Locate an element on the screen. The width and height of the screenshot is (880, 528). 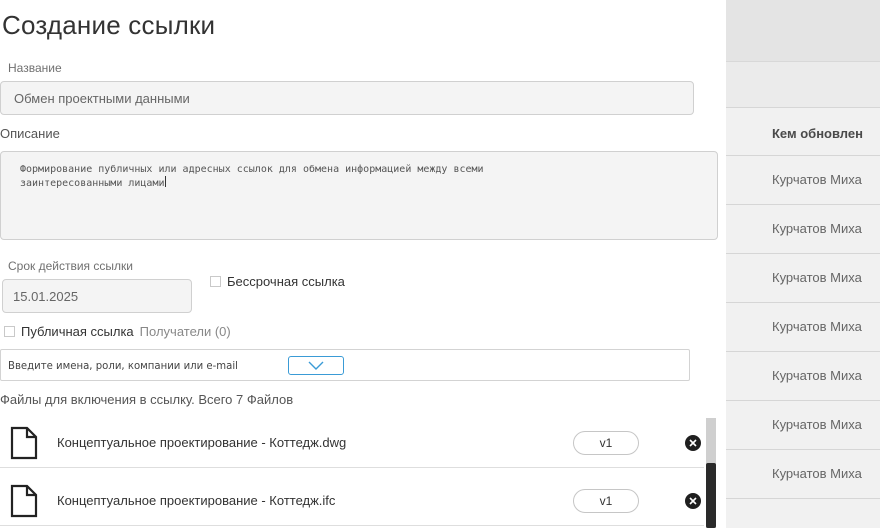
text-cursor is located at coordinates (165, 181).